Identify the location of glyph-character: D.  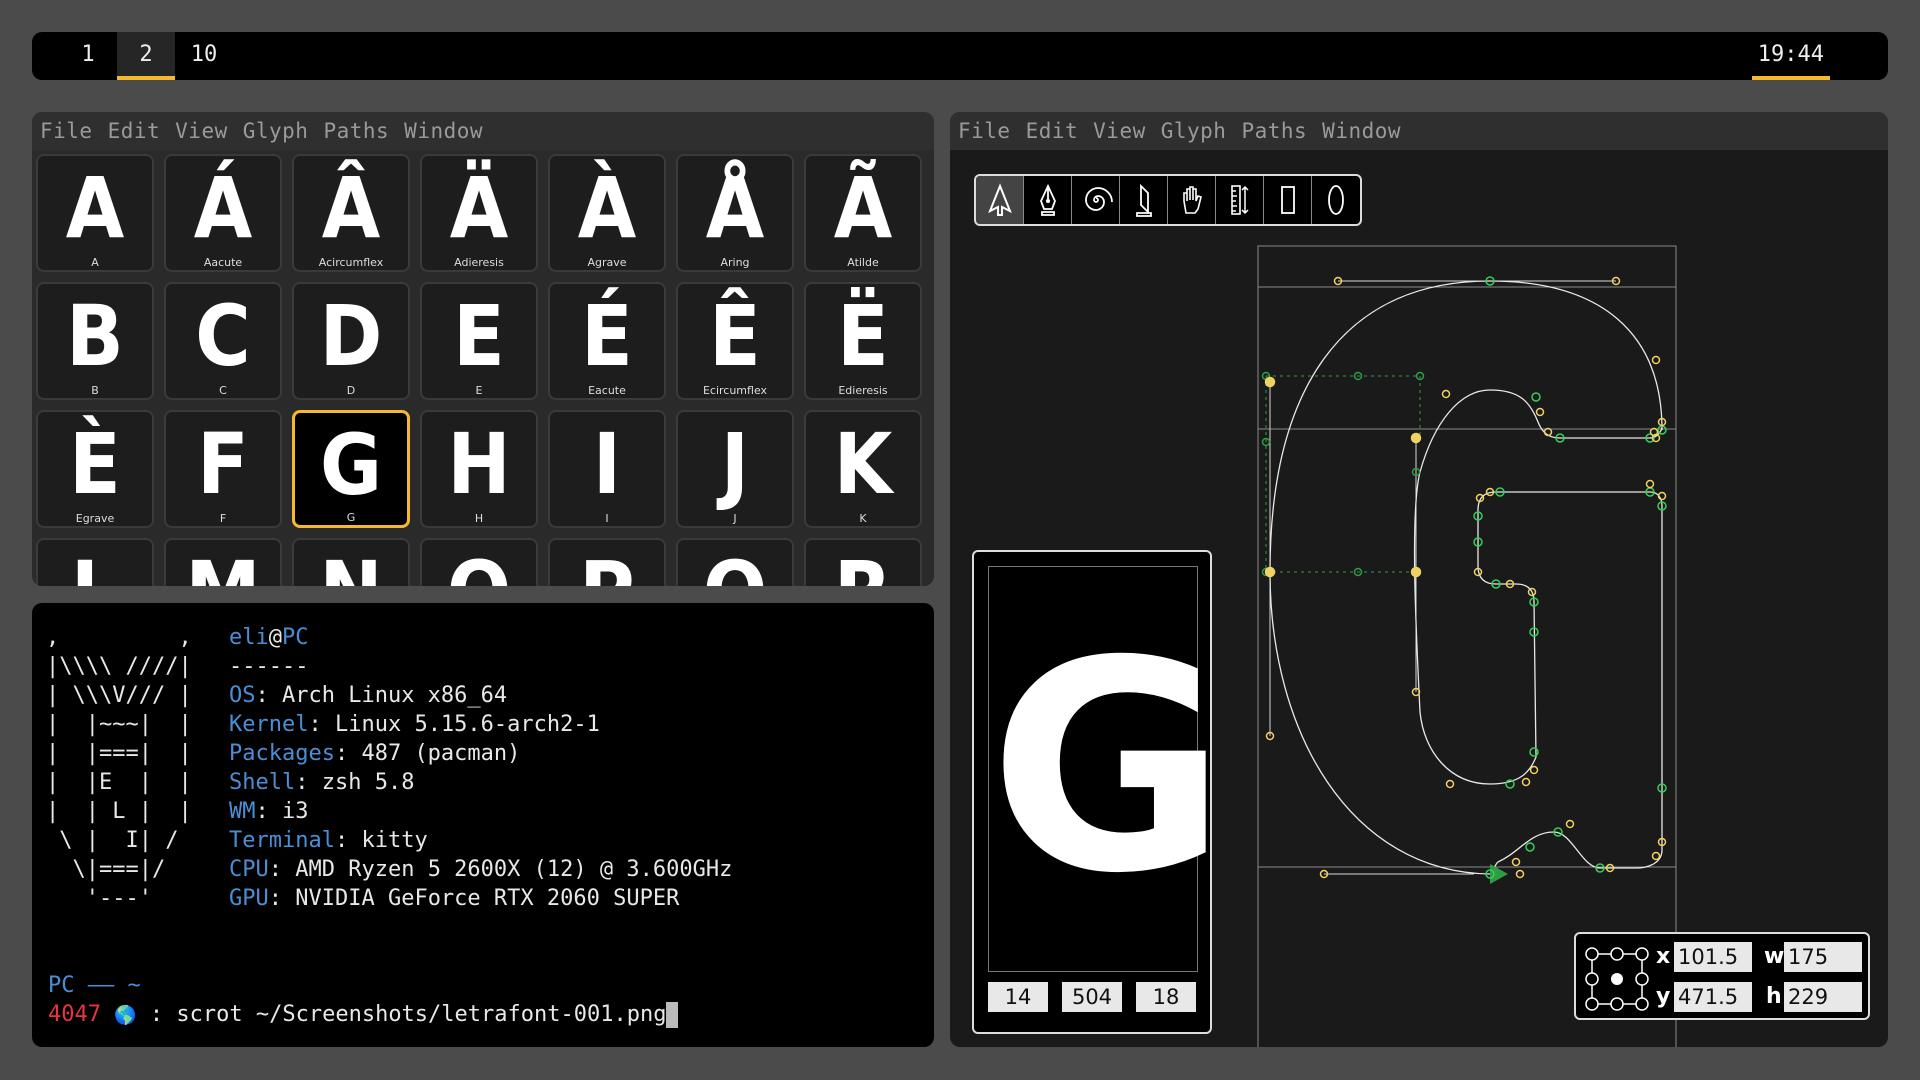
(351, 336).